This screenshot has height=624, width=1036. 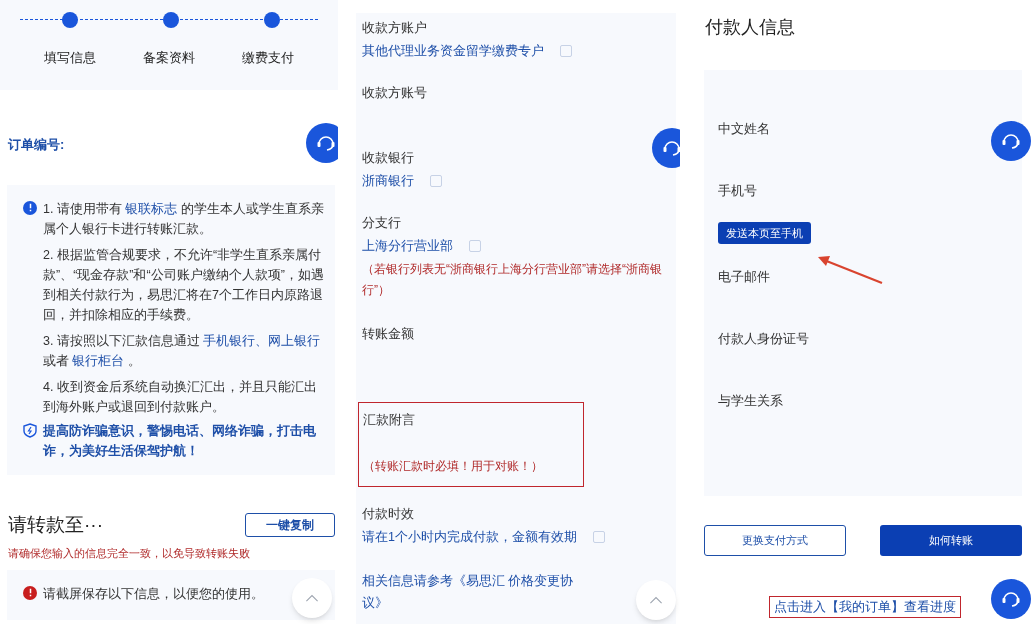 What do you see at coordinates (30, 430) in the screenshot?
I see `shield-icon` at bounding box center [30, 430].